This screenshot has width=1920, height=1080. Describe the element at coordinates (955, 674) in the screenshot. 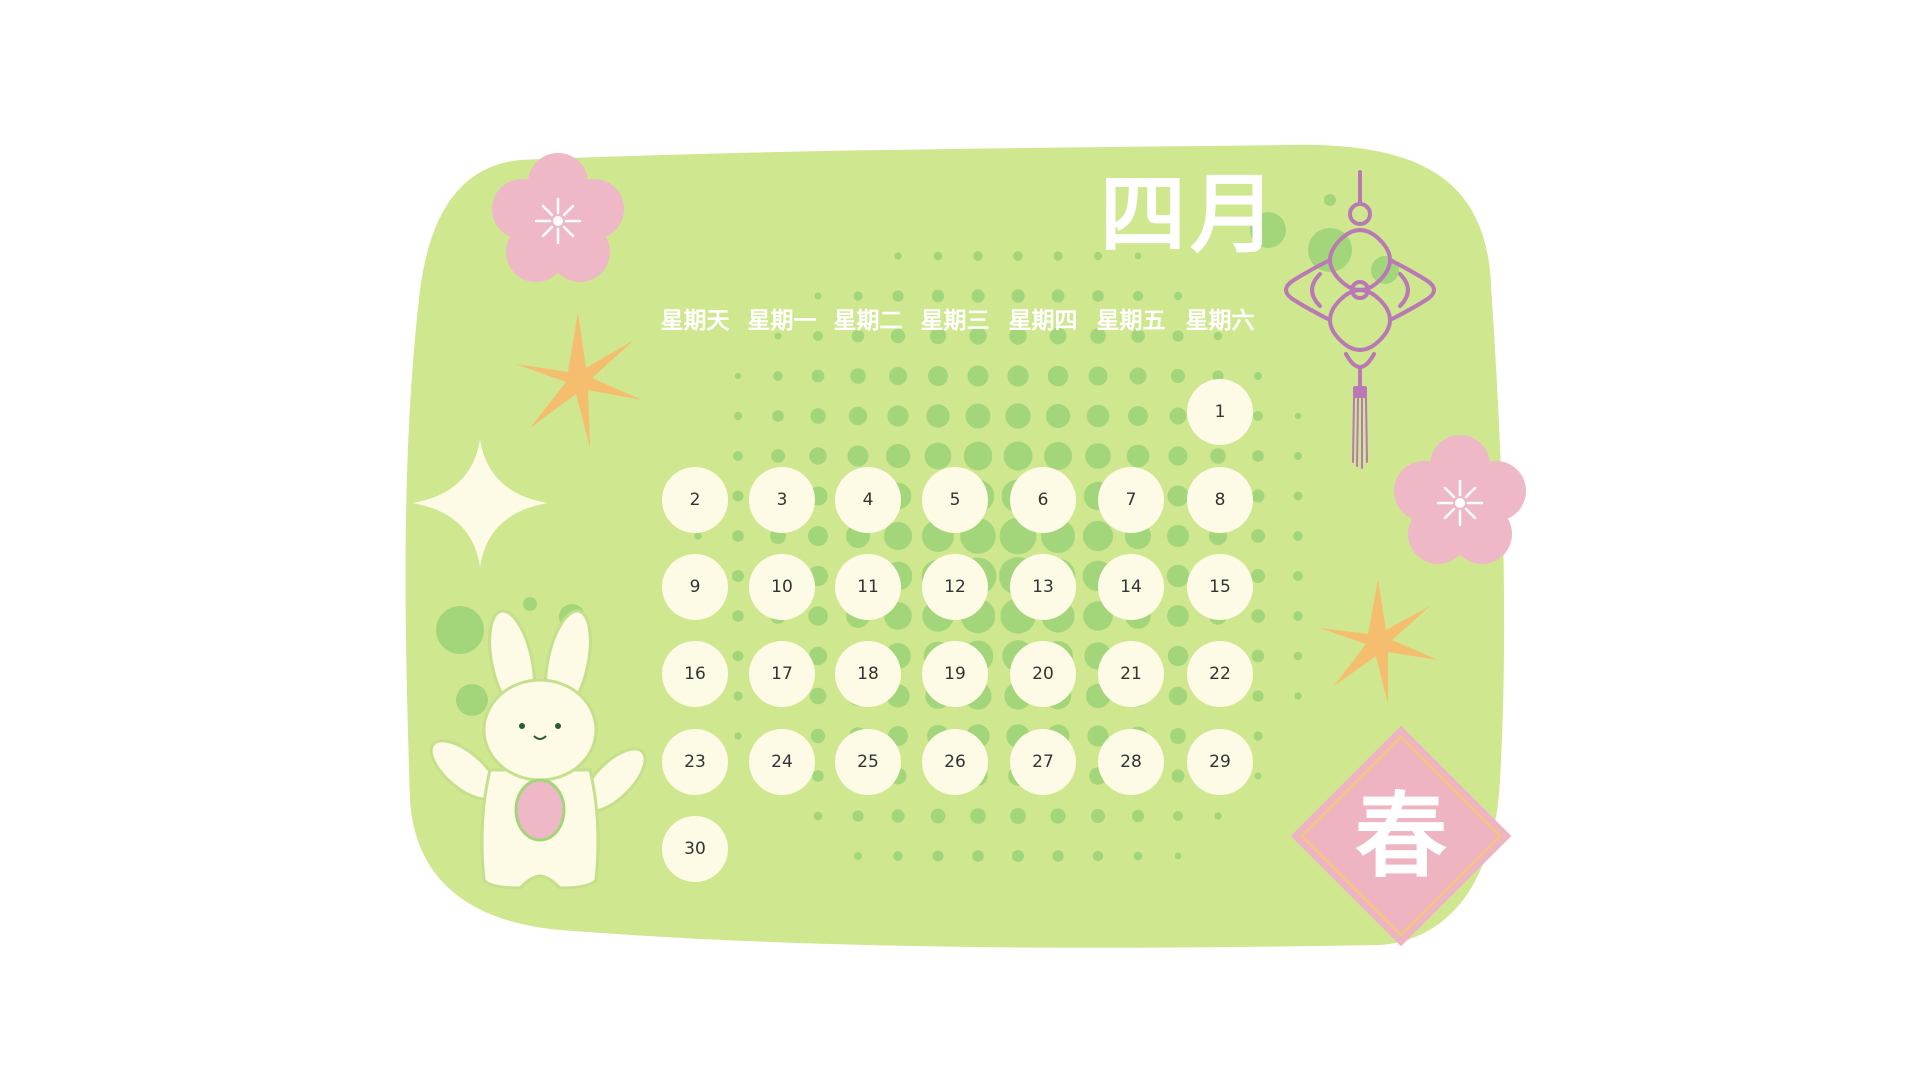

I see `calendar-day: 19` at that location.